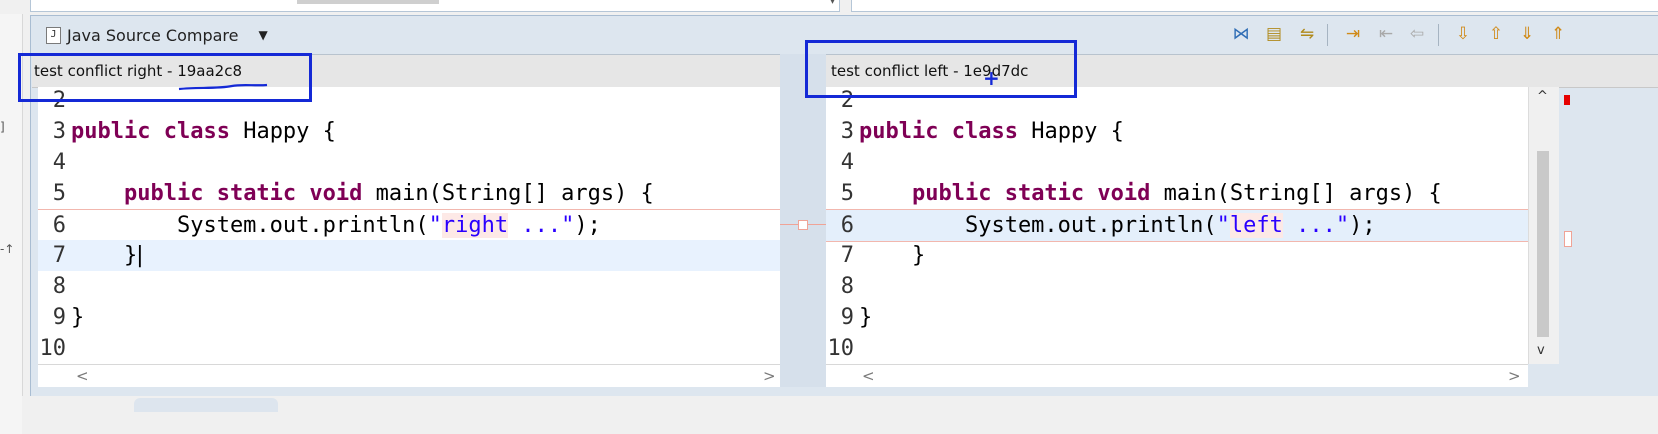 Image resolution: width=1658 pixels, height=434 pixels. Describe the element at coordinates (263, 35) in the screenshot. I see `chevron-down-icon: ▼` at that location.